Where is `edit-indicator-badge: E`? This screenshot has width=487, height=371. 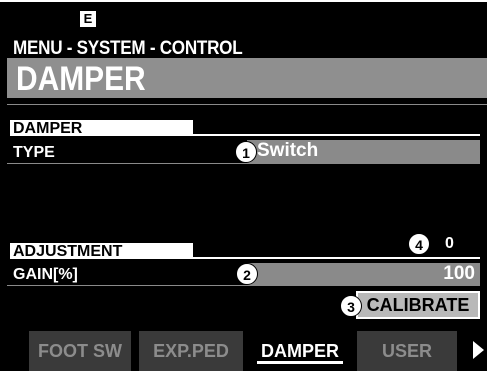
edit-indicator-badge: E is located at coordinates (88, 19).